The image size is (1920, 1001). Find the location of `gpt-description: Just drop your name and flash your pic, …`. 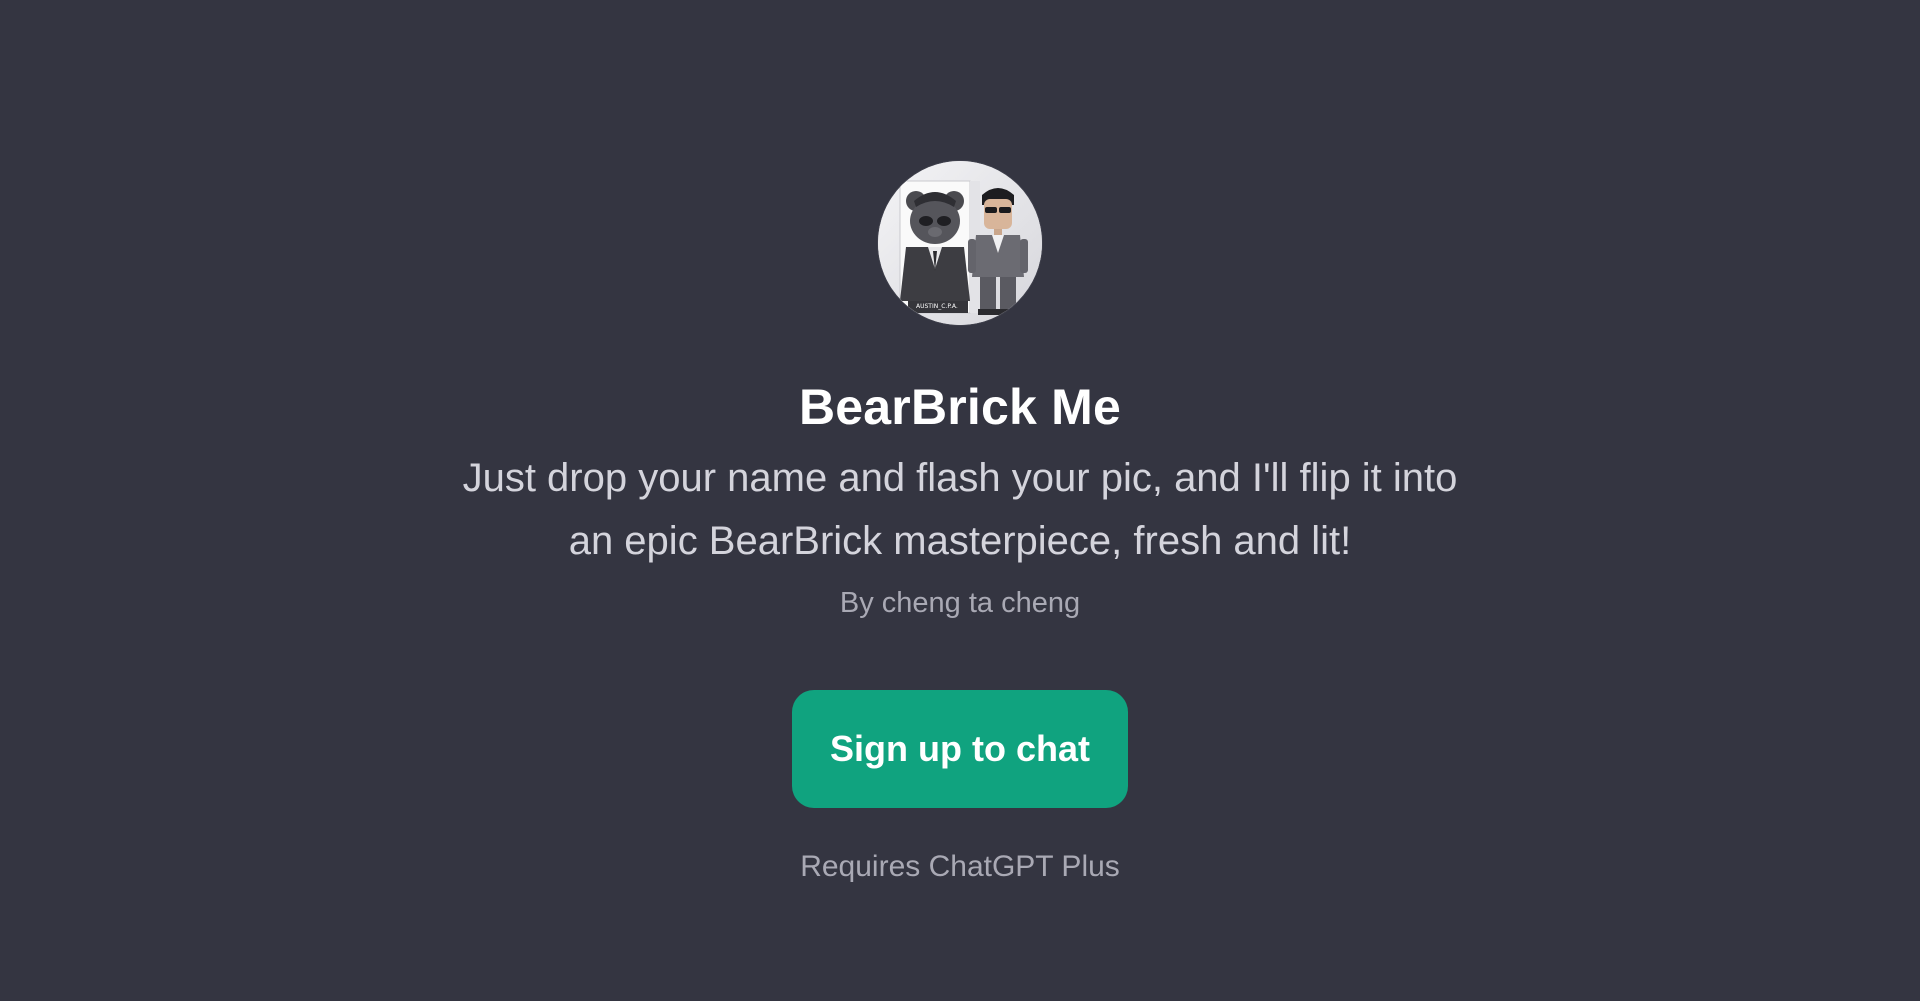

gpt-description: Just drop your name and flash your pic, … is located at coordinates (960, 509).